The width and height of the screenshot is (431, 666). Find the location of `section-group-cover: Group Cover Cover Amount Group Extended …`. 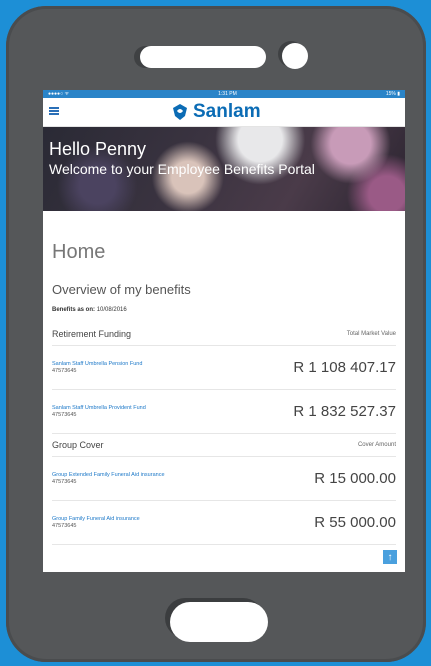

section-group-cover: Group Cover Cover Amount Group Extended … is located at coordinates (224, 489).